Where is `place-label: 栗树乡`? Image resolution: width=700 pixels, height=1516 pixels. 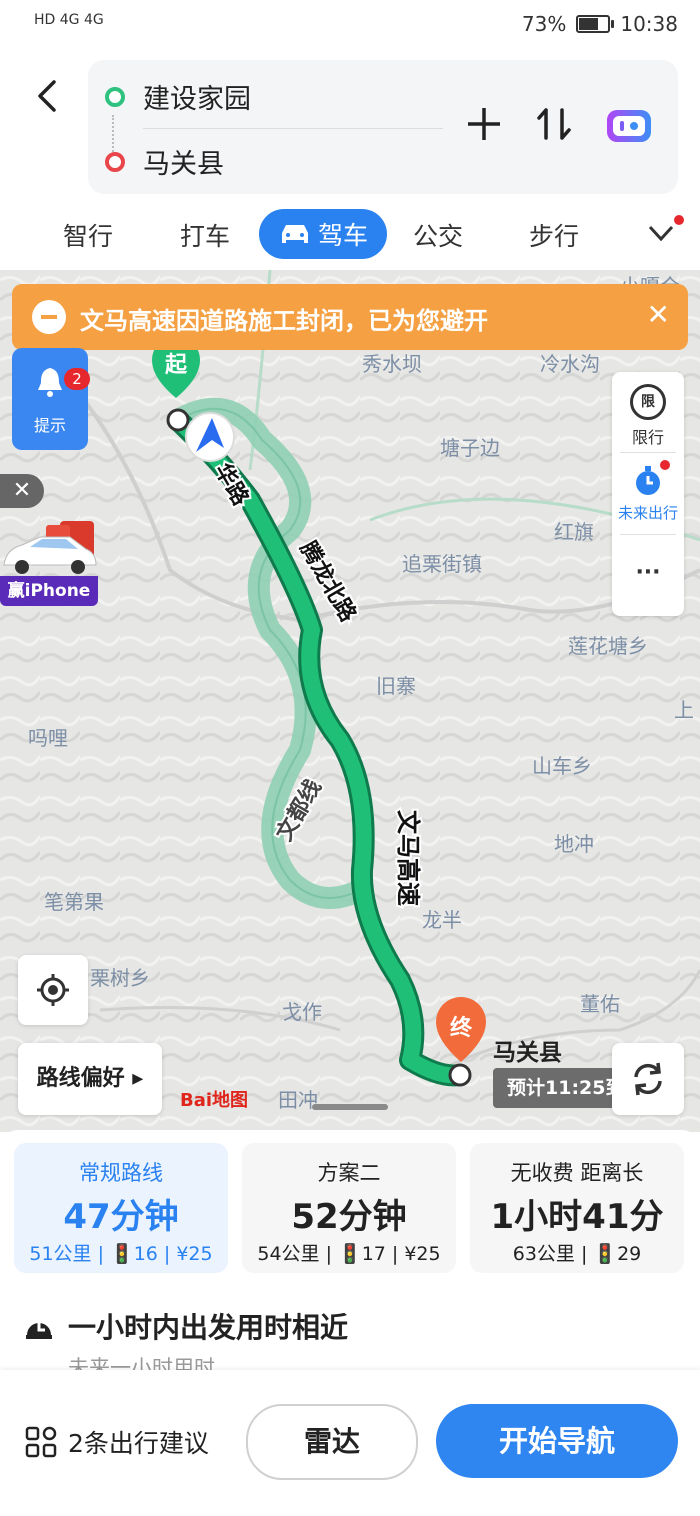 place-label: 栗树乡 is located at coordinates (120, 978).